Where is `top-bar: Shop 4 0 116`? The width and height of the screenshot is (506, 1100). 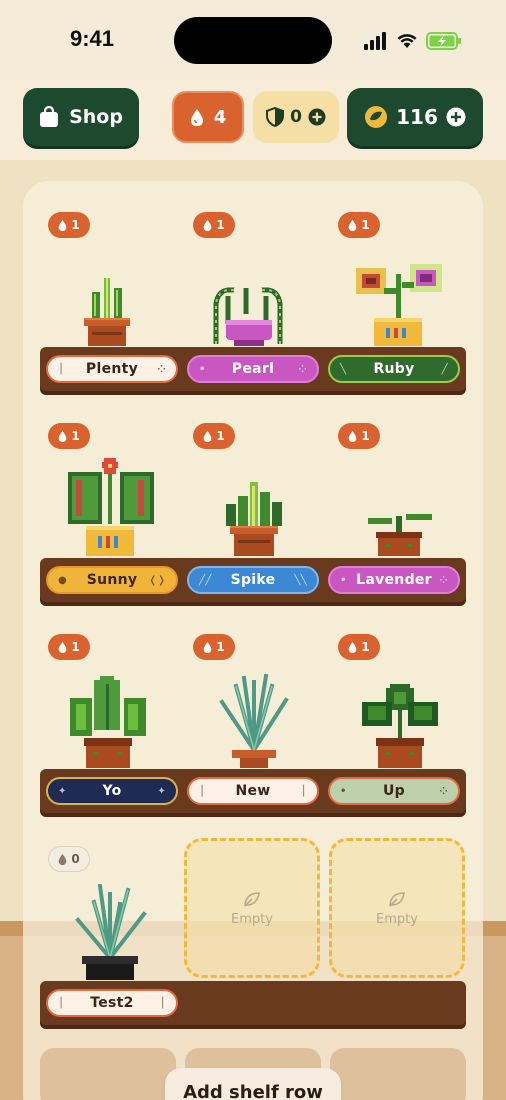 top-bar: Shop 4 0 116 is located at coordinates (253, 120).